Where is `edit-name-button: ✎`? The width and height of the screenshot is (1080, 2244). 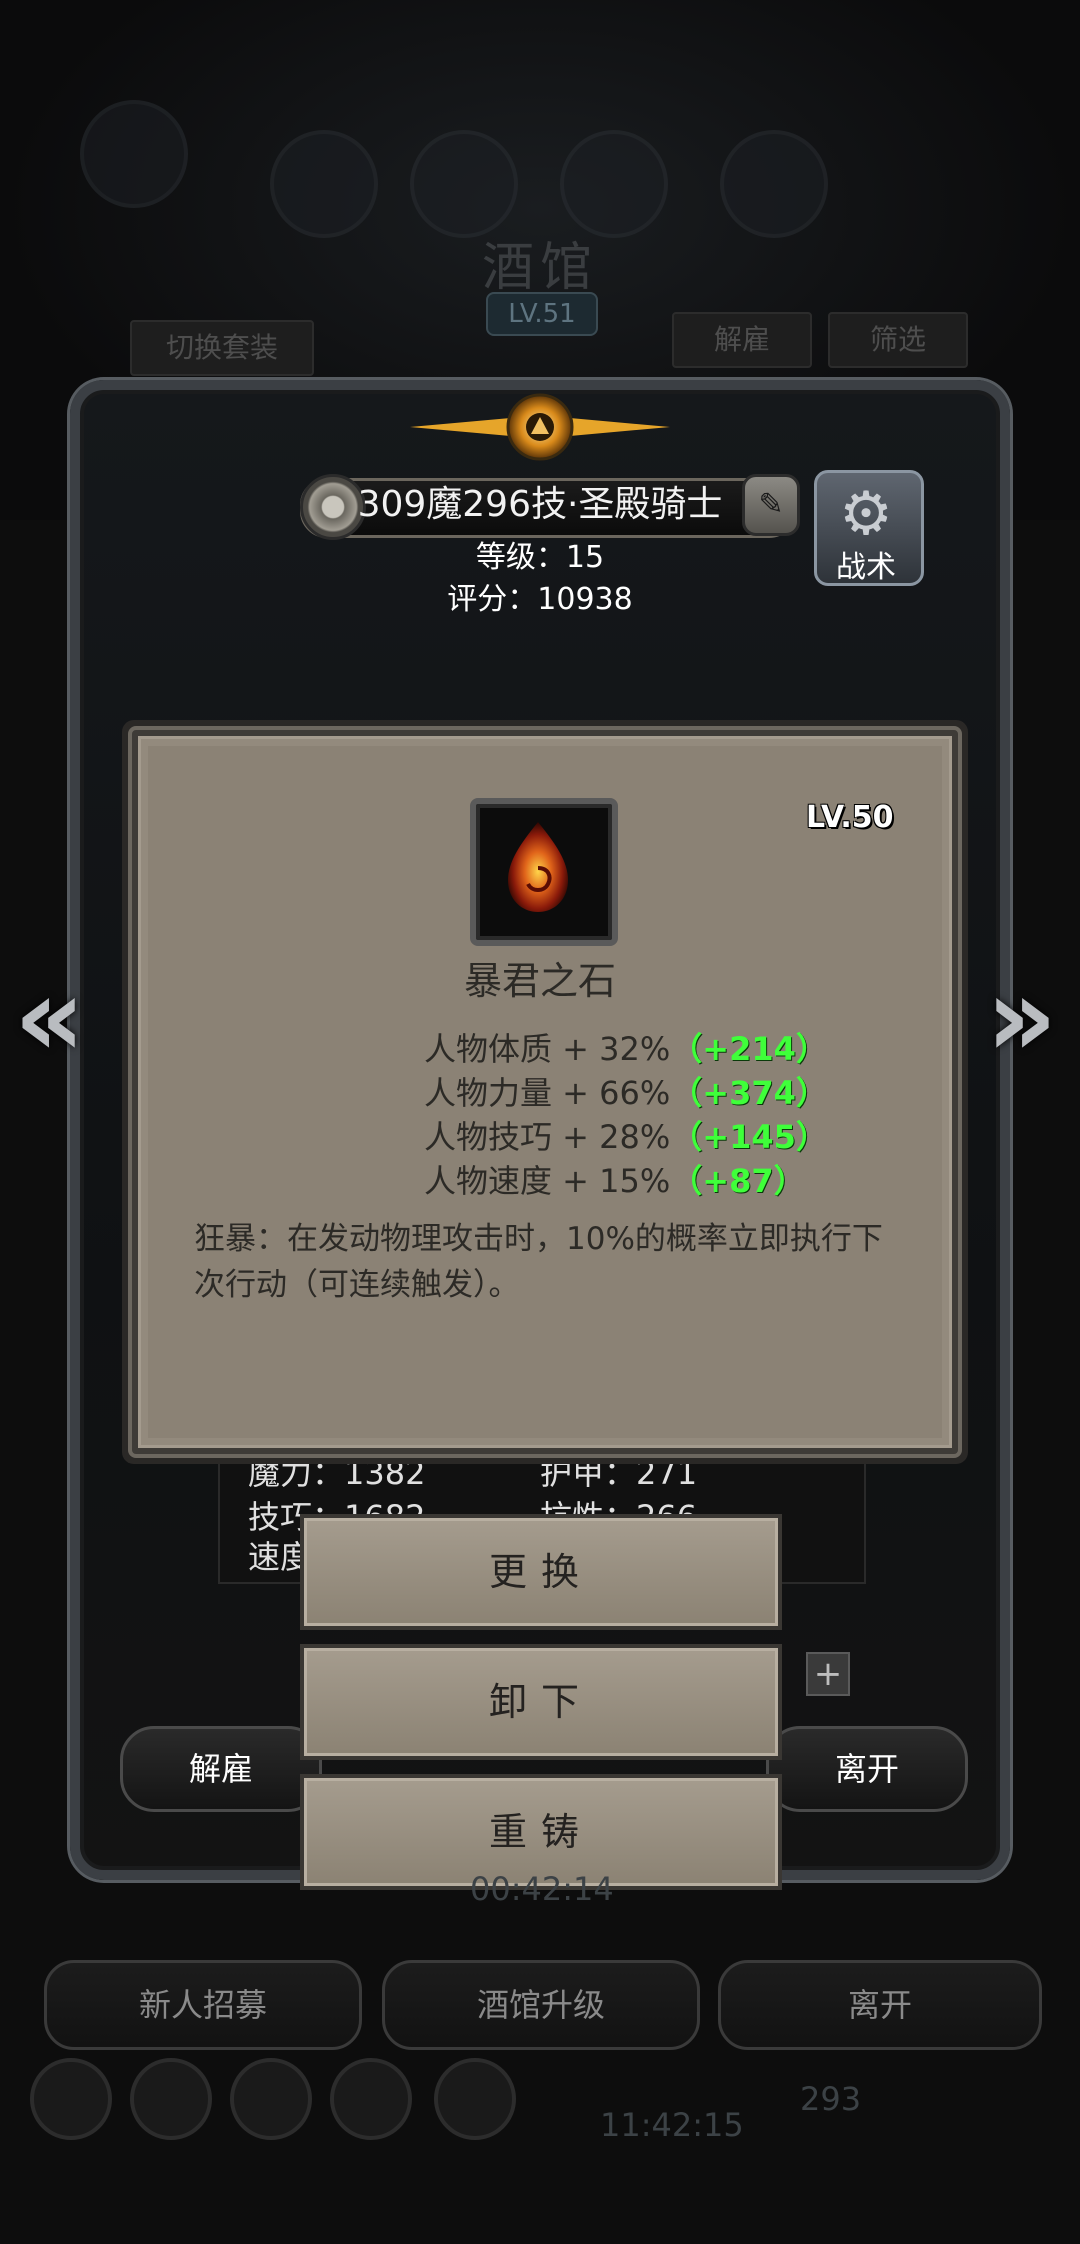 edit-name-button: ✎ is located at coordinates (771, 505).